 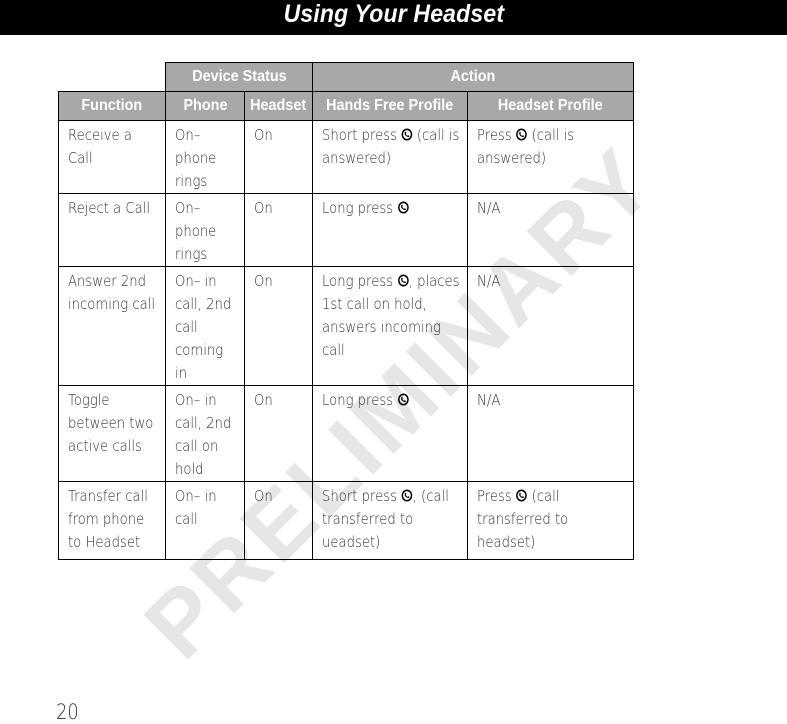 I want to click on function-cell: Receive a Call, so click(x=112, y=157).